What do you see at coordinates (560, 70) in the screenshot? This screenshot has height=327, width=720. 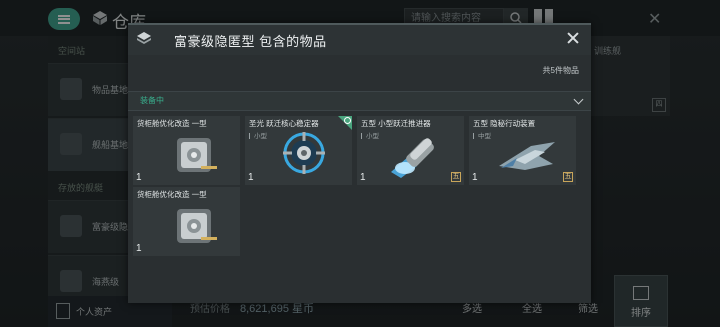 I see `item-count: 共5件物品` at bounding box center [560, 70].